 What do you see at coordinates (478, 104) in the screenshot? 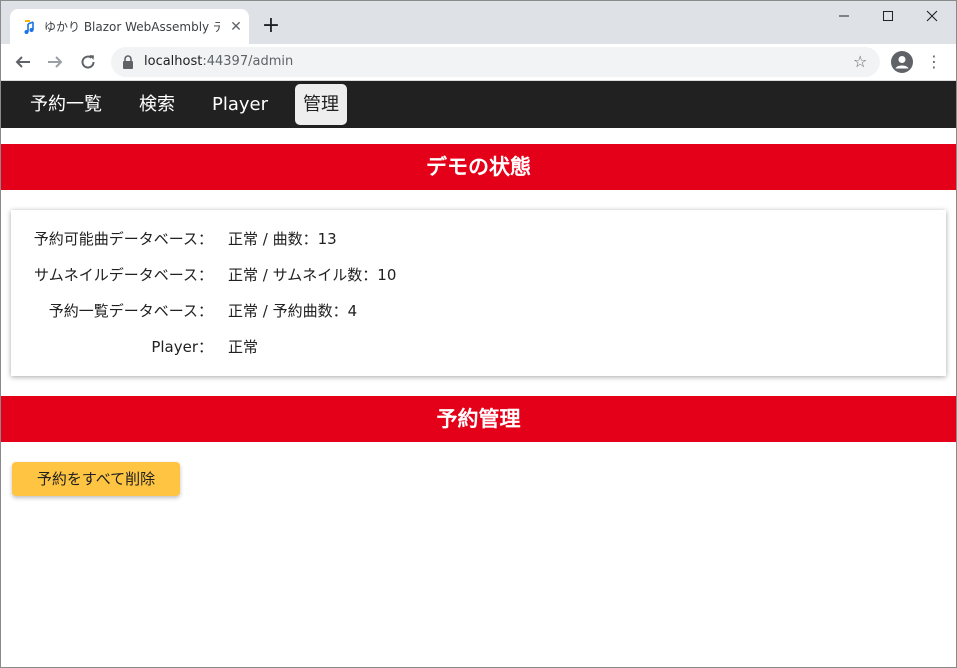
I see `app-nav-bar: 予約一覧 検索 Player 管理` at bounding box center [478, 104].